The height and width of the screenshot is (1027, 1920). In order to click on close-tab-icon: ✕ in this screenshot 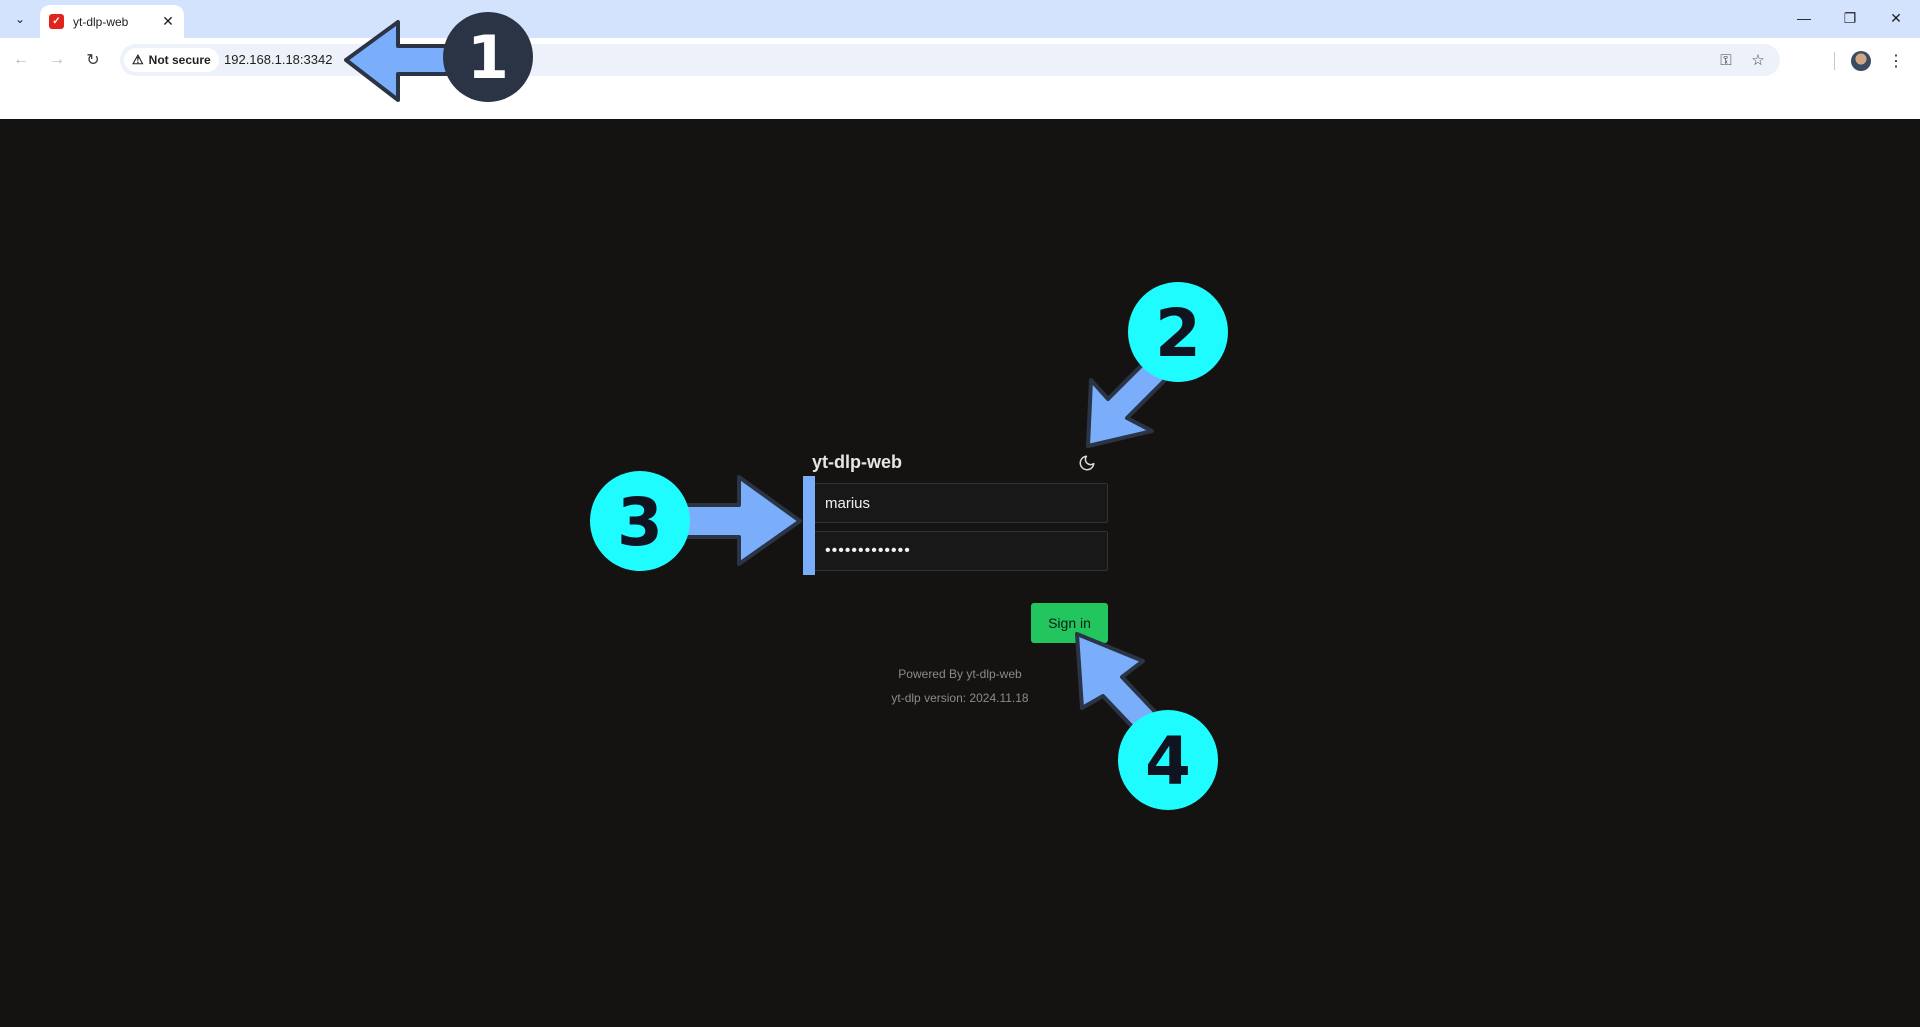, I will do `click(168, 21)`.